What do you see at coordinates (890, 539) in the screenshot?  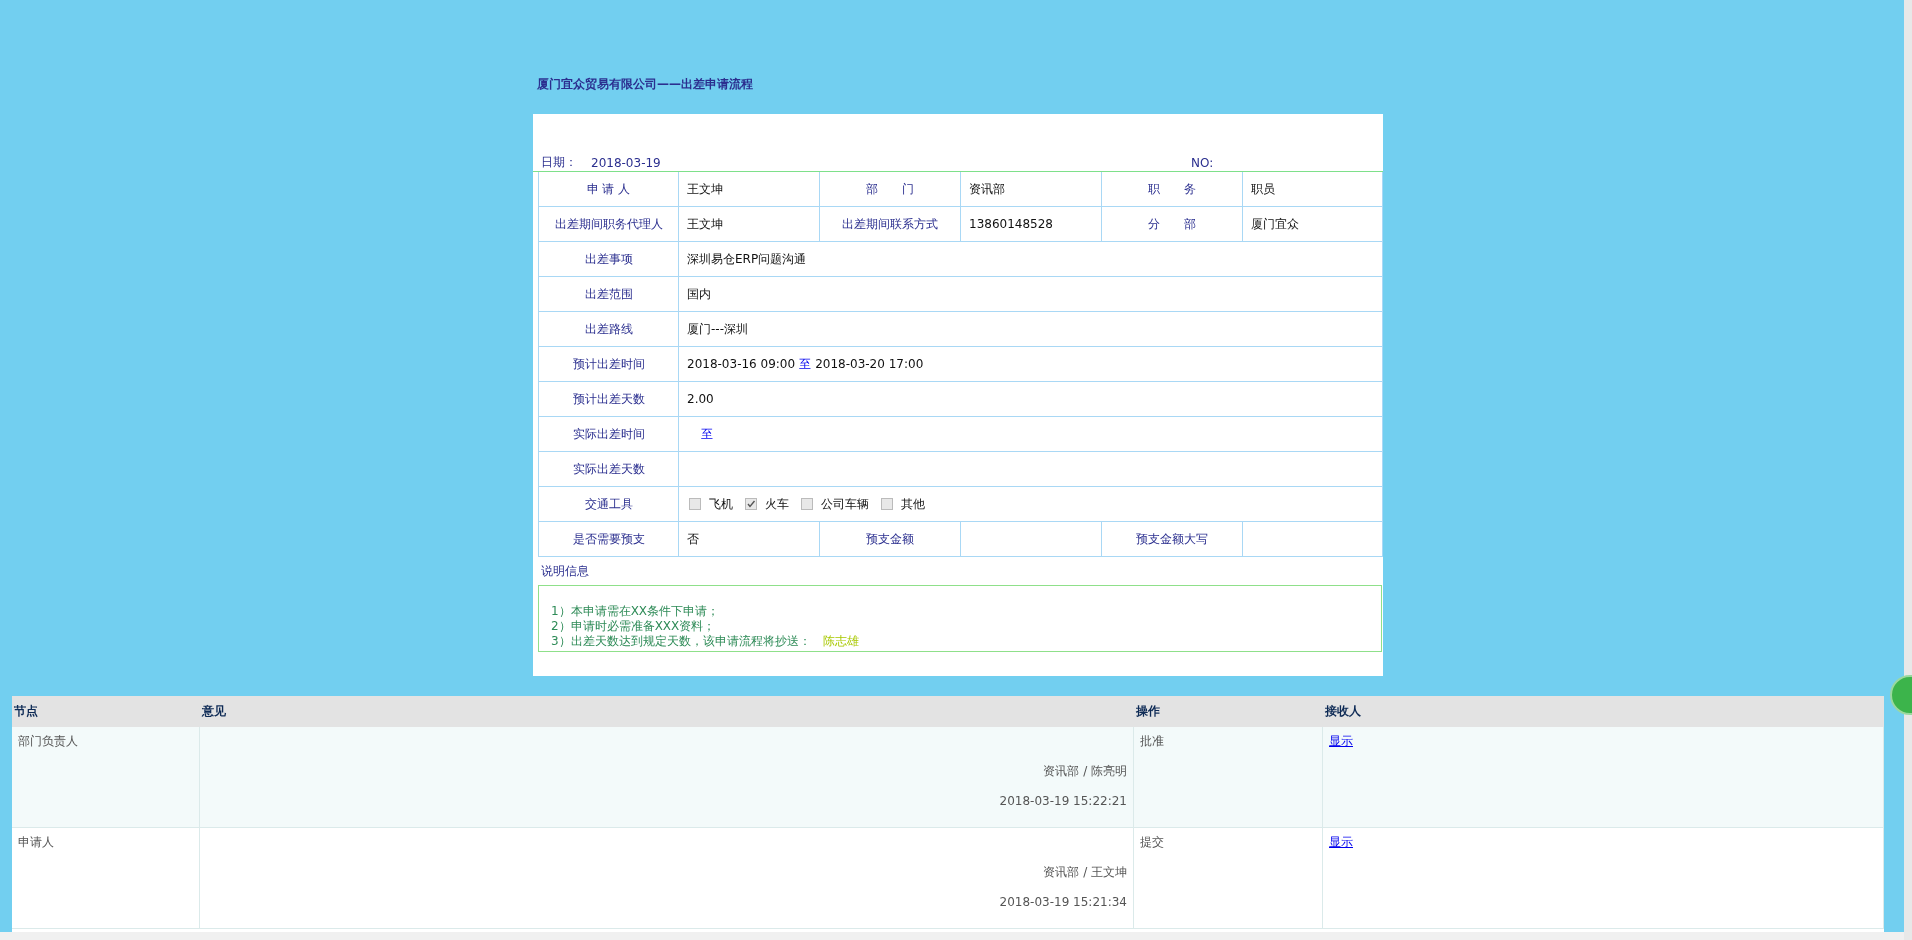 I see `field-label: 预支金额` at bounding box center [890, 539].